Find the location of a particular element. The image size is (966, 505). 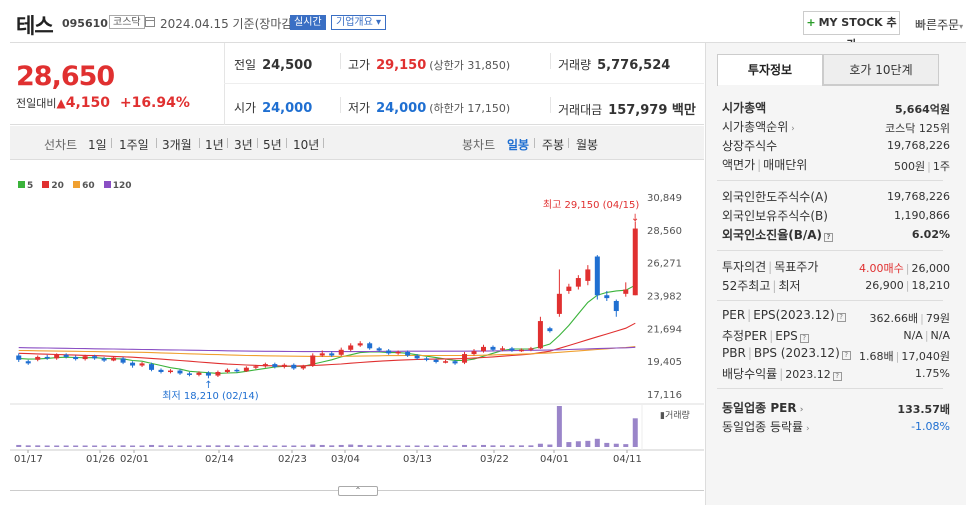

foreign-ratio-label: 외국인소진율(B/A)? is located at coordinates (778, 234).